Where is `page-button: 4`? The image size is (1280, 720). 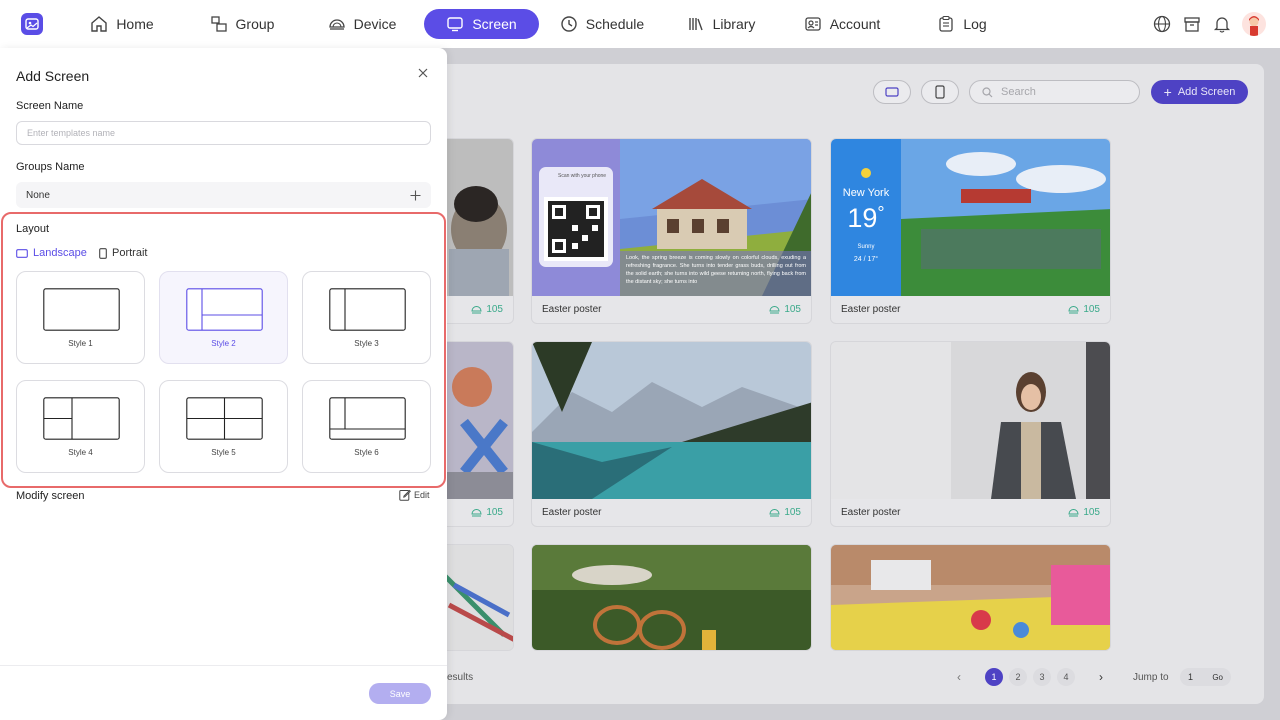
page-button: 4 is located at coordinates (1066, 677).